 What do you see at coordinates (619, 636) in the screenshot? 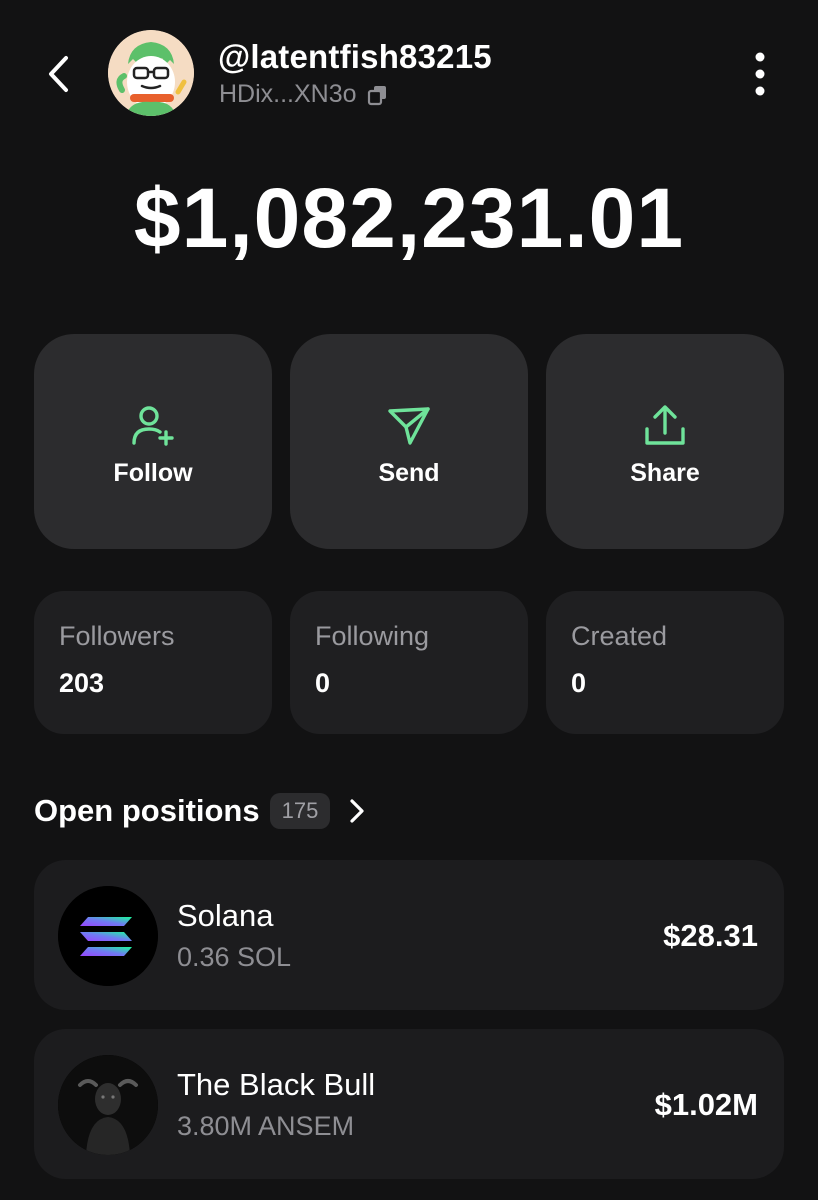
I see `stat-label: Created` at bounding box center [619, 636].